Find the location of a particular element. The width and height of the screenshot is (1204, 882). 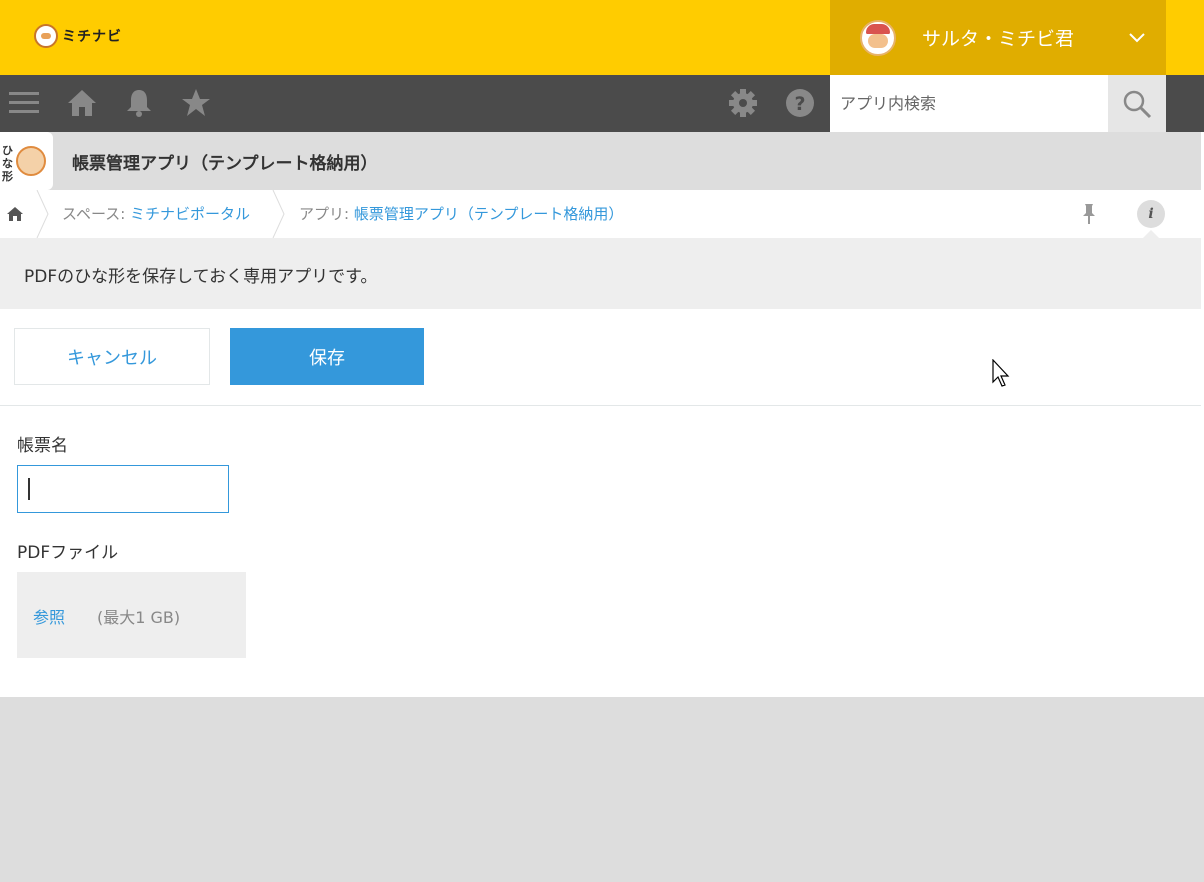

mouse-cursor-icon is located at coordinates (1001, 373).